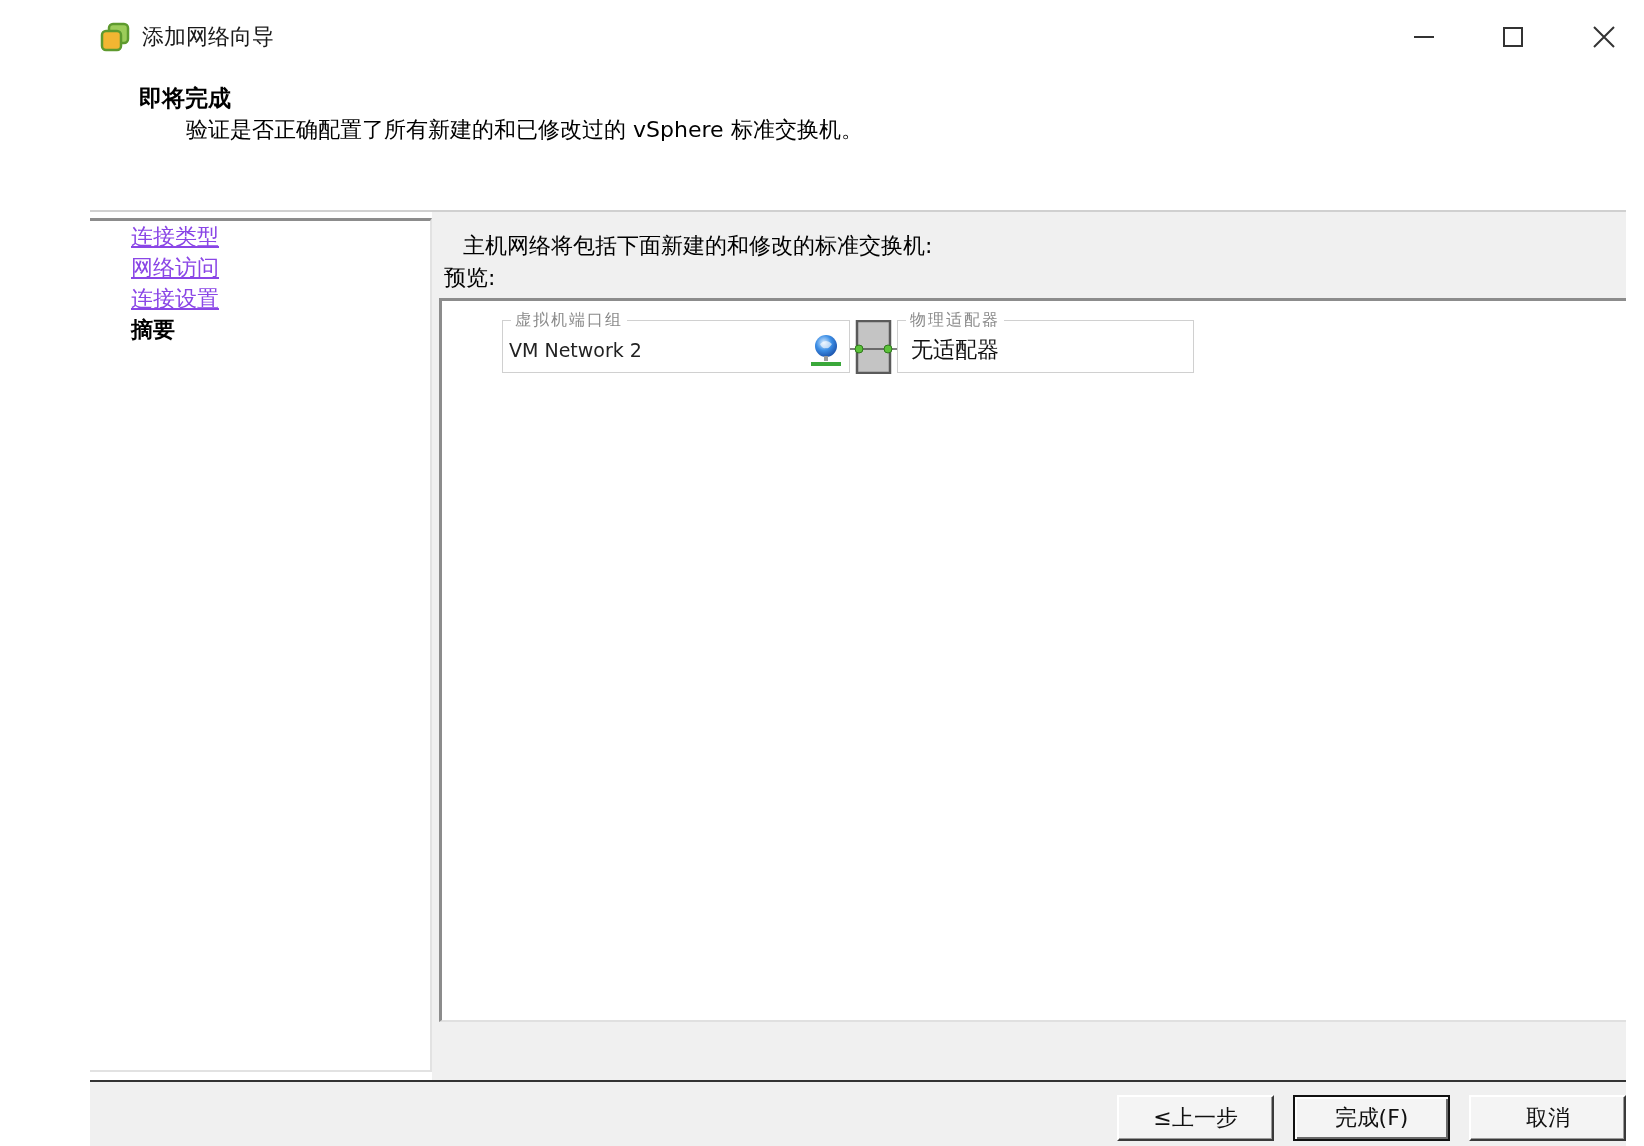 This screenshot has height=1146, width=1644. Describe the element at coordinates (115, 37) in the screenshot. I see `overlapping-squares-icon` at that location.